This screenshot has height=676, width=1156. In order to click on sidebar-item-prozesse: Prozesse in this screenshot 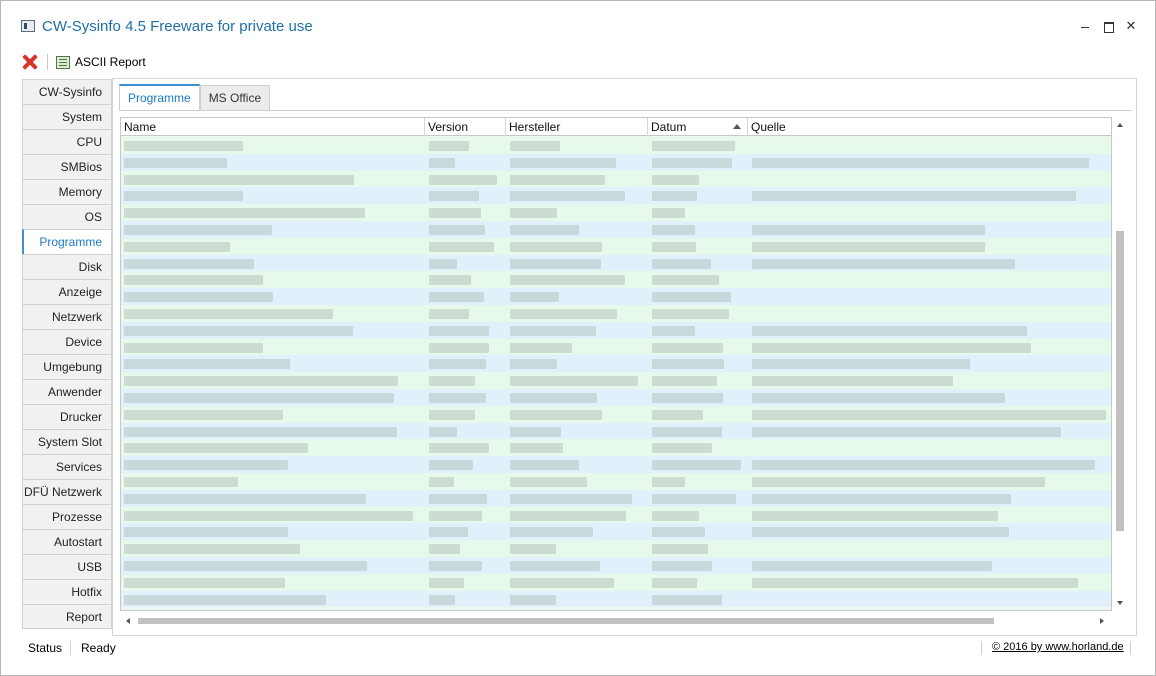, I will do `click(67, 516)`.